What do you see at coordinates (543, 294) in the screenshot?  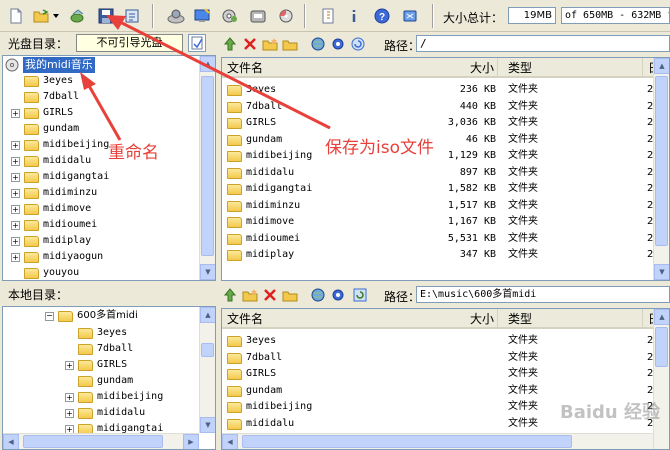 I see `local-path-input: E:\music\600多首midi` at bounding box center [543, 294].